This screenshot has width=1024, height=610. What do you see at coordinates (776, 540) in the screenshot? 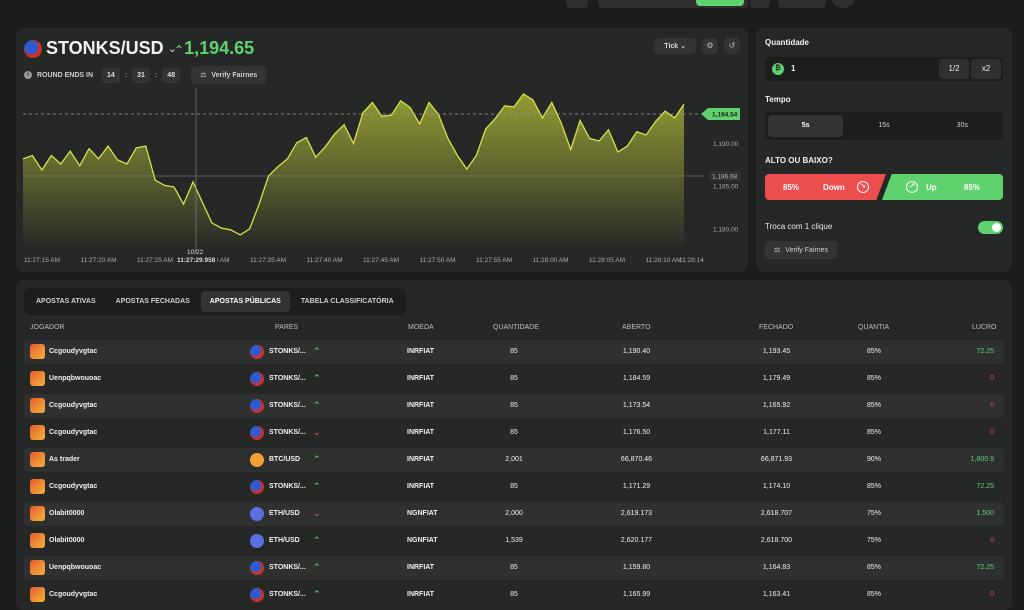
I see `close-price: 2,618.700` at bounding box center [776, 540].